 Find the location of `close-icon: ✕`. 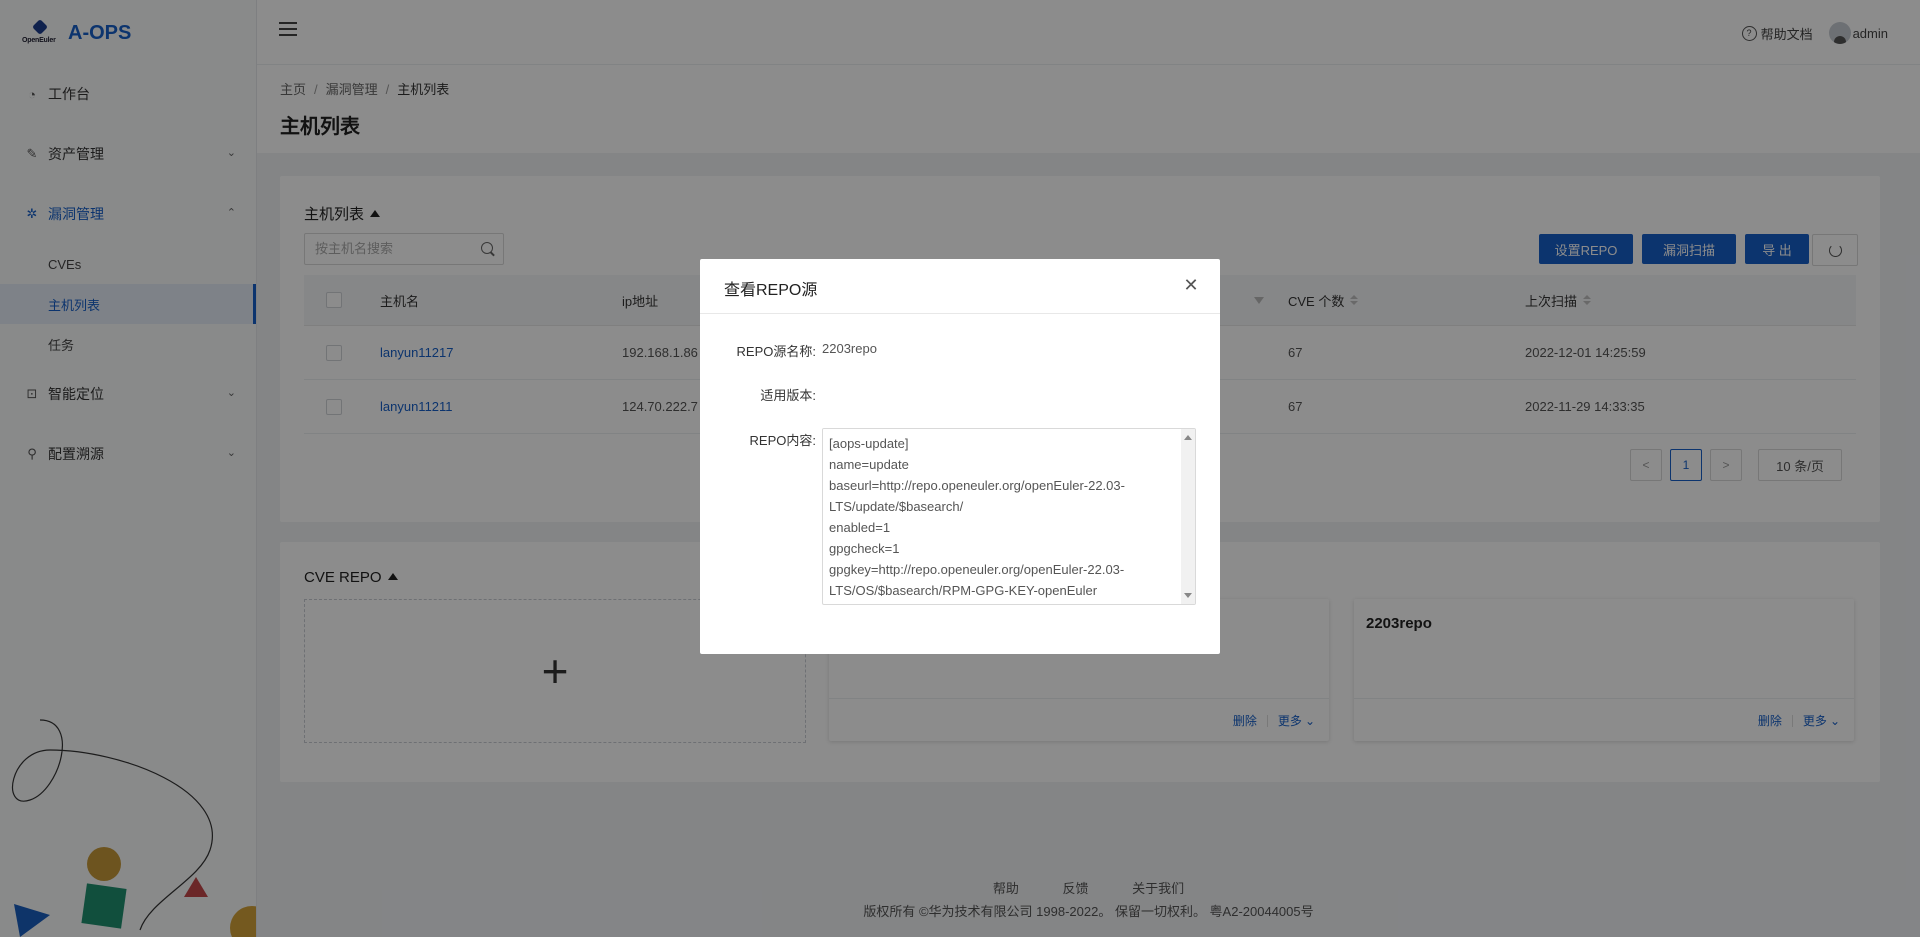

close-icon: ✕ is located at coordinates (1191, 285).